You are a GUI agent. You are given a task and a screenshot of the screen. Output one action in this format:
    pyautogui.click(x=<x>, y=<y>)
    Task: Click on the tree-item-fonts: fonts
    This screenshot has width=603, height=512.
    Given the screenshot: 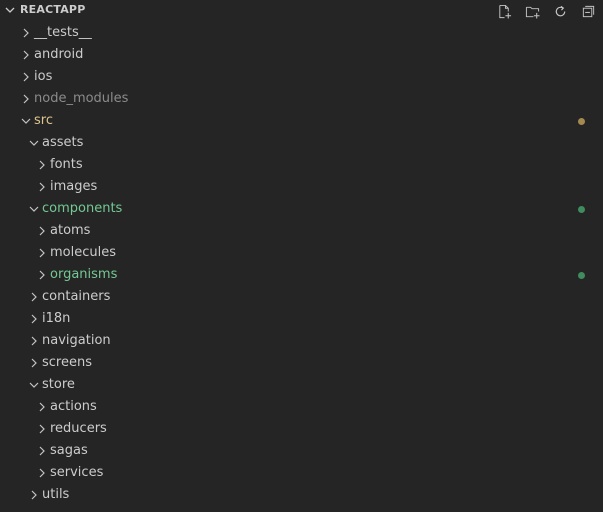 What is the action you would take?
    pyautogui.click(x=301, y=165)
    